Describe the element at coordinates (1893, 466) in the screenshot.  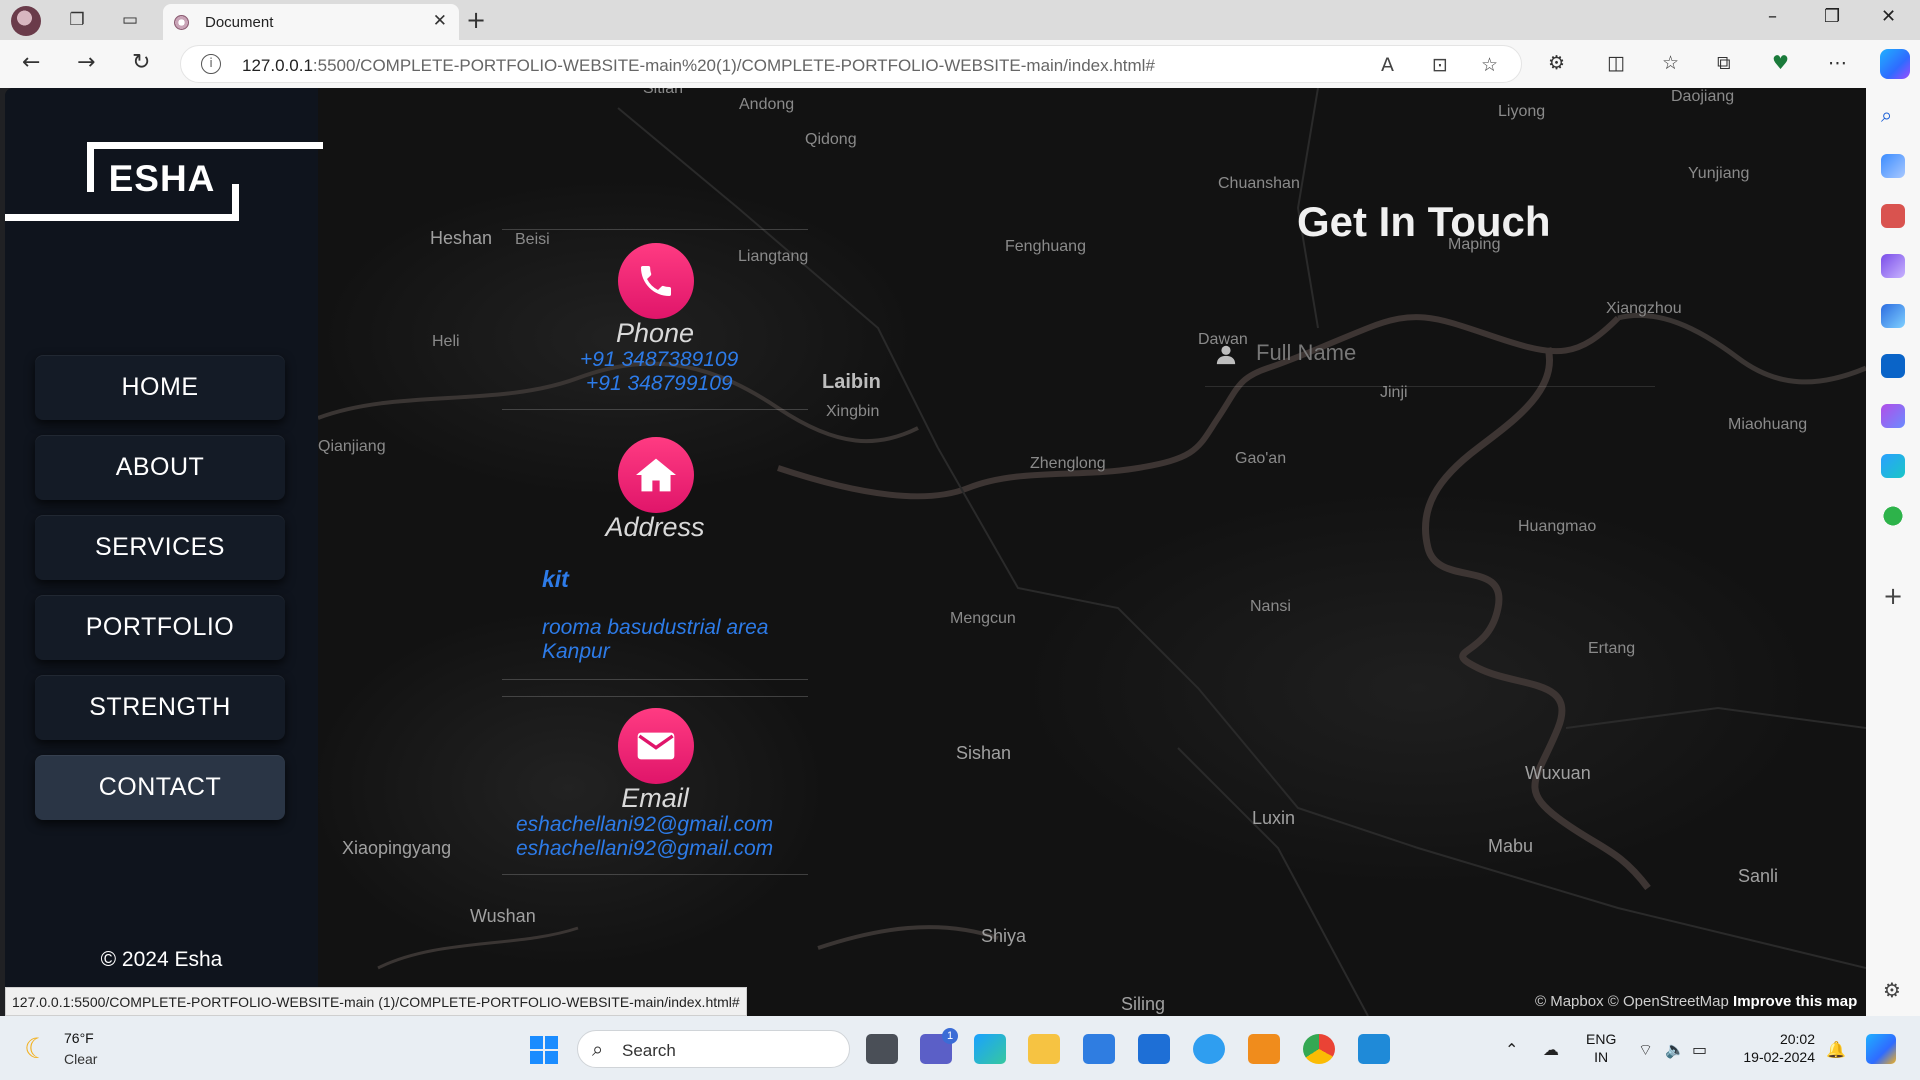
I see `drop-icon` at that location.